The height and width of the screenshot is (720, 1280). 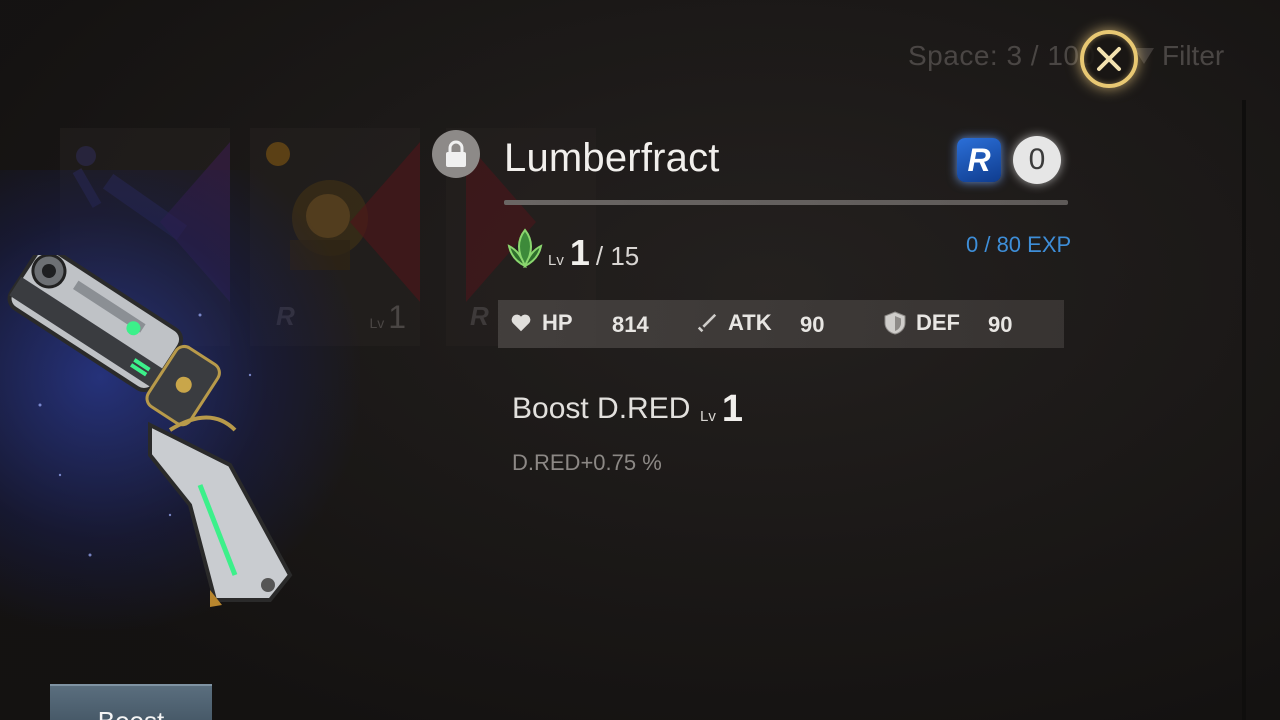 What do you see at coordinates (708, 416) in the screenshot?
I see `skill-level-prefix: Lv` at bounding box center [708, 416].